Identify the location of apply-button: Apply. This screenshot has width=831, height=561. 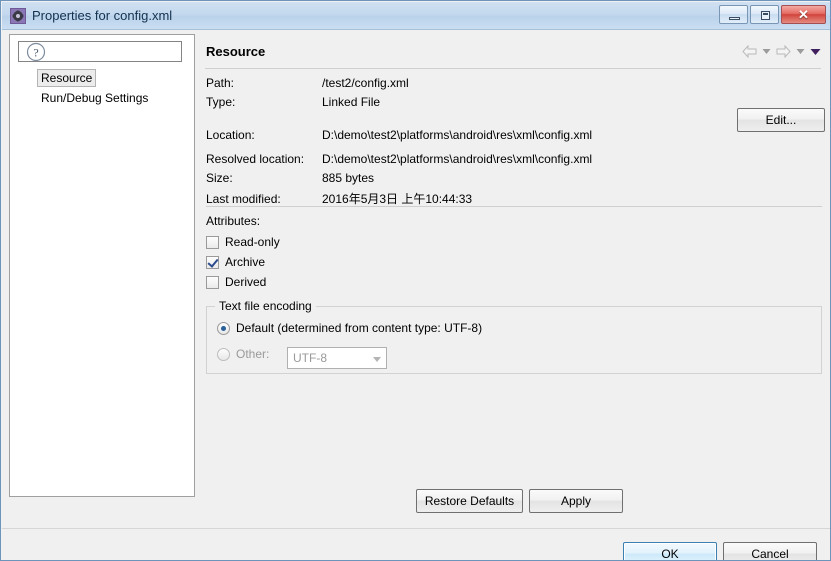
(576, 501).